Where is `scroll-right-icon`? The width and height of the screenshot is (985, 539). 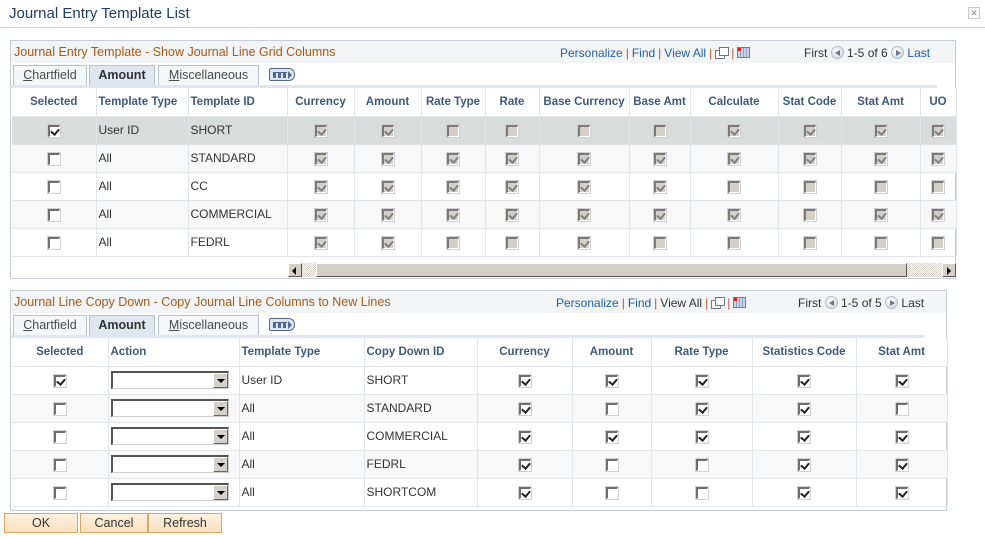
scroll-right-icon is located at coordinates (949, 270).